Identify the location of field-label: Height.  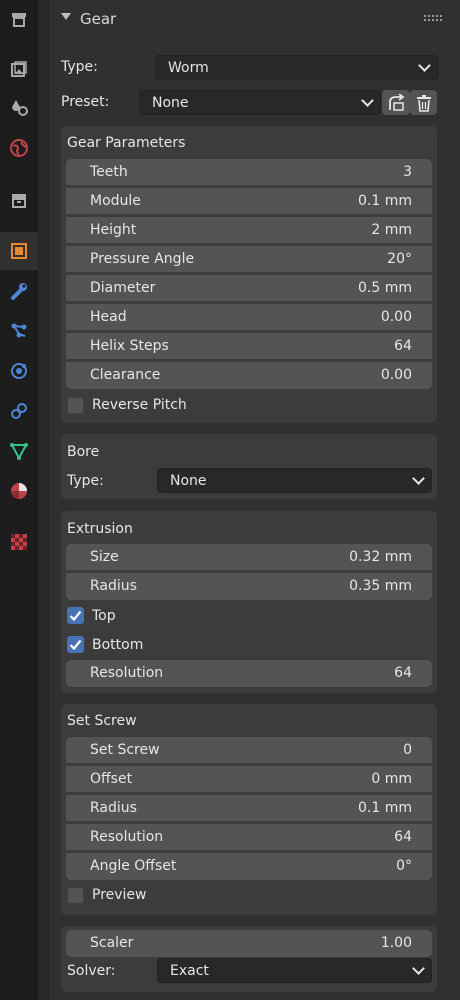
(113, 230).